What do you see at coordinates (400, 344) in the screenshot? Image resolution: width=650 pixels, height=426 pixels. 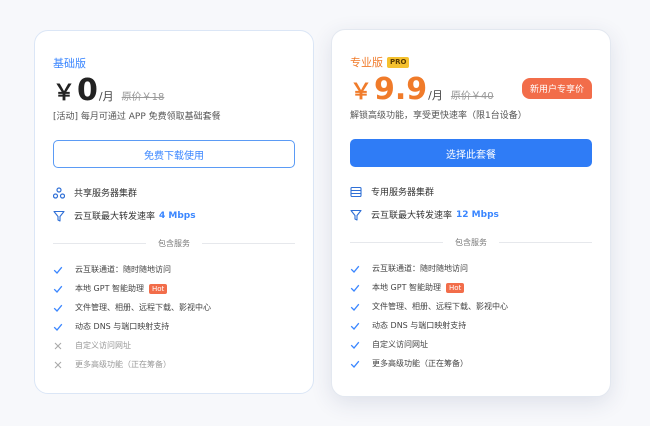 I see `pro-service-label: 自定义访问网址` at bounding box center [400, 344].